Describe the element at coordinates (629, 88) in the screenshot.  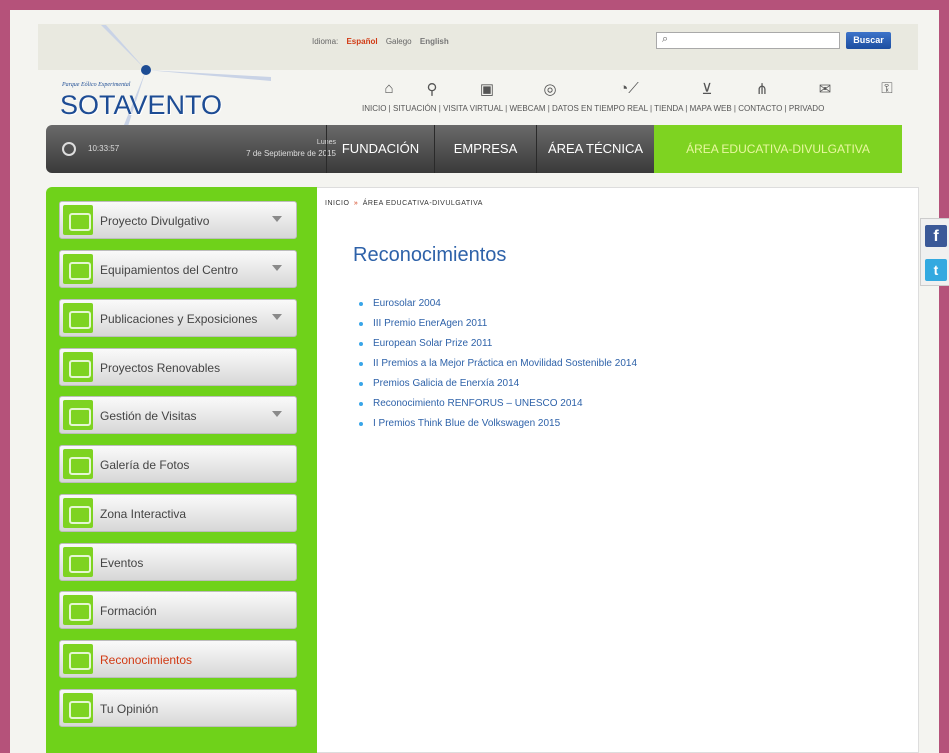
I see `realtime-chart-icon: ◔⟋` at that location.